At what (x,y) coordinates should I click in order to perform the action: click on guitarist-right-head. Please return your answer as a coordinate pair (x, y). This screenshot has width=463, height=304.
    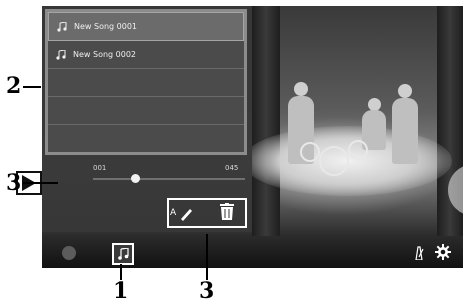
    Looking at the image, I should click on (405, 91).